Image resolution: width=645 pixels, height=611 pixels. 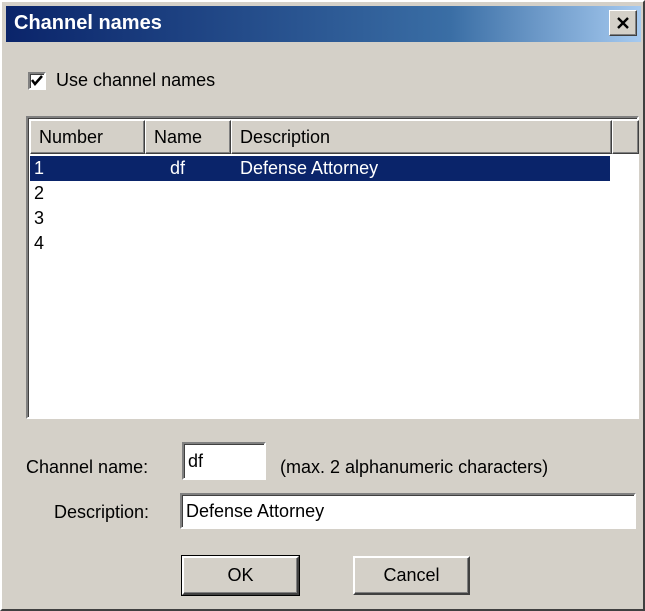 I want to click on row-number: 2, so click(x=39, y=193).